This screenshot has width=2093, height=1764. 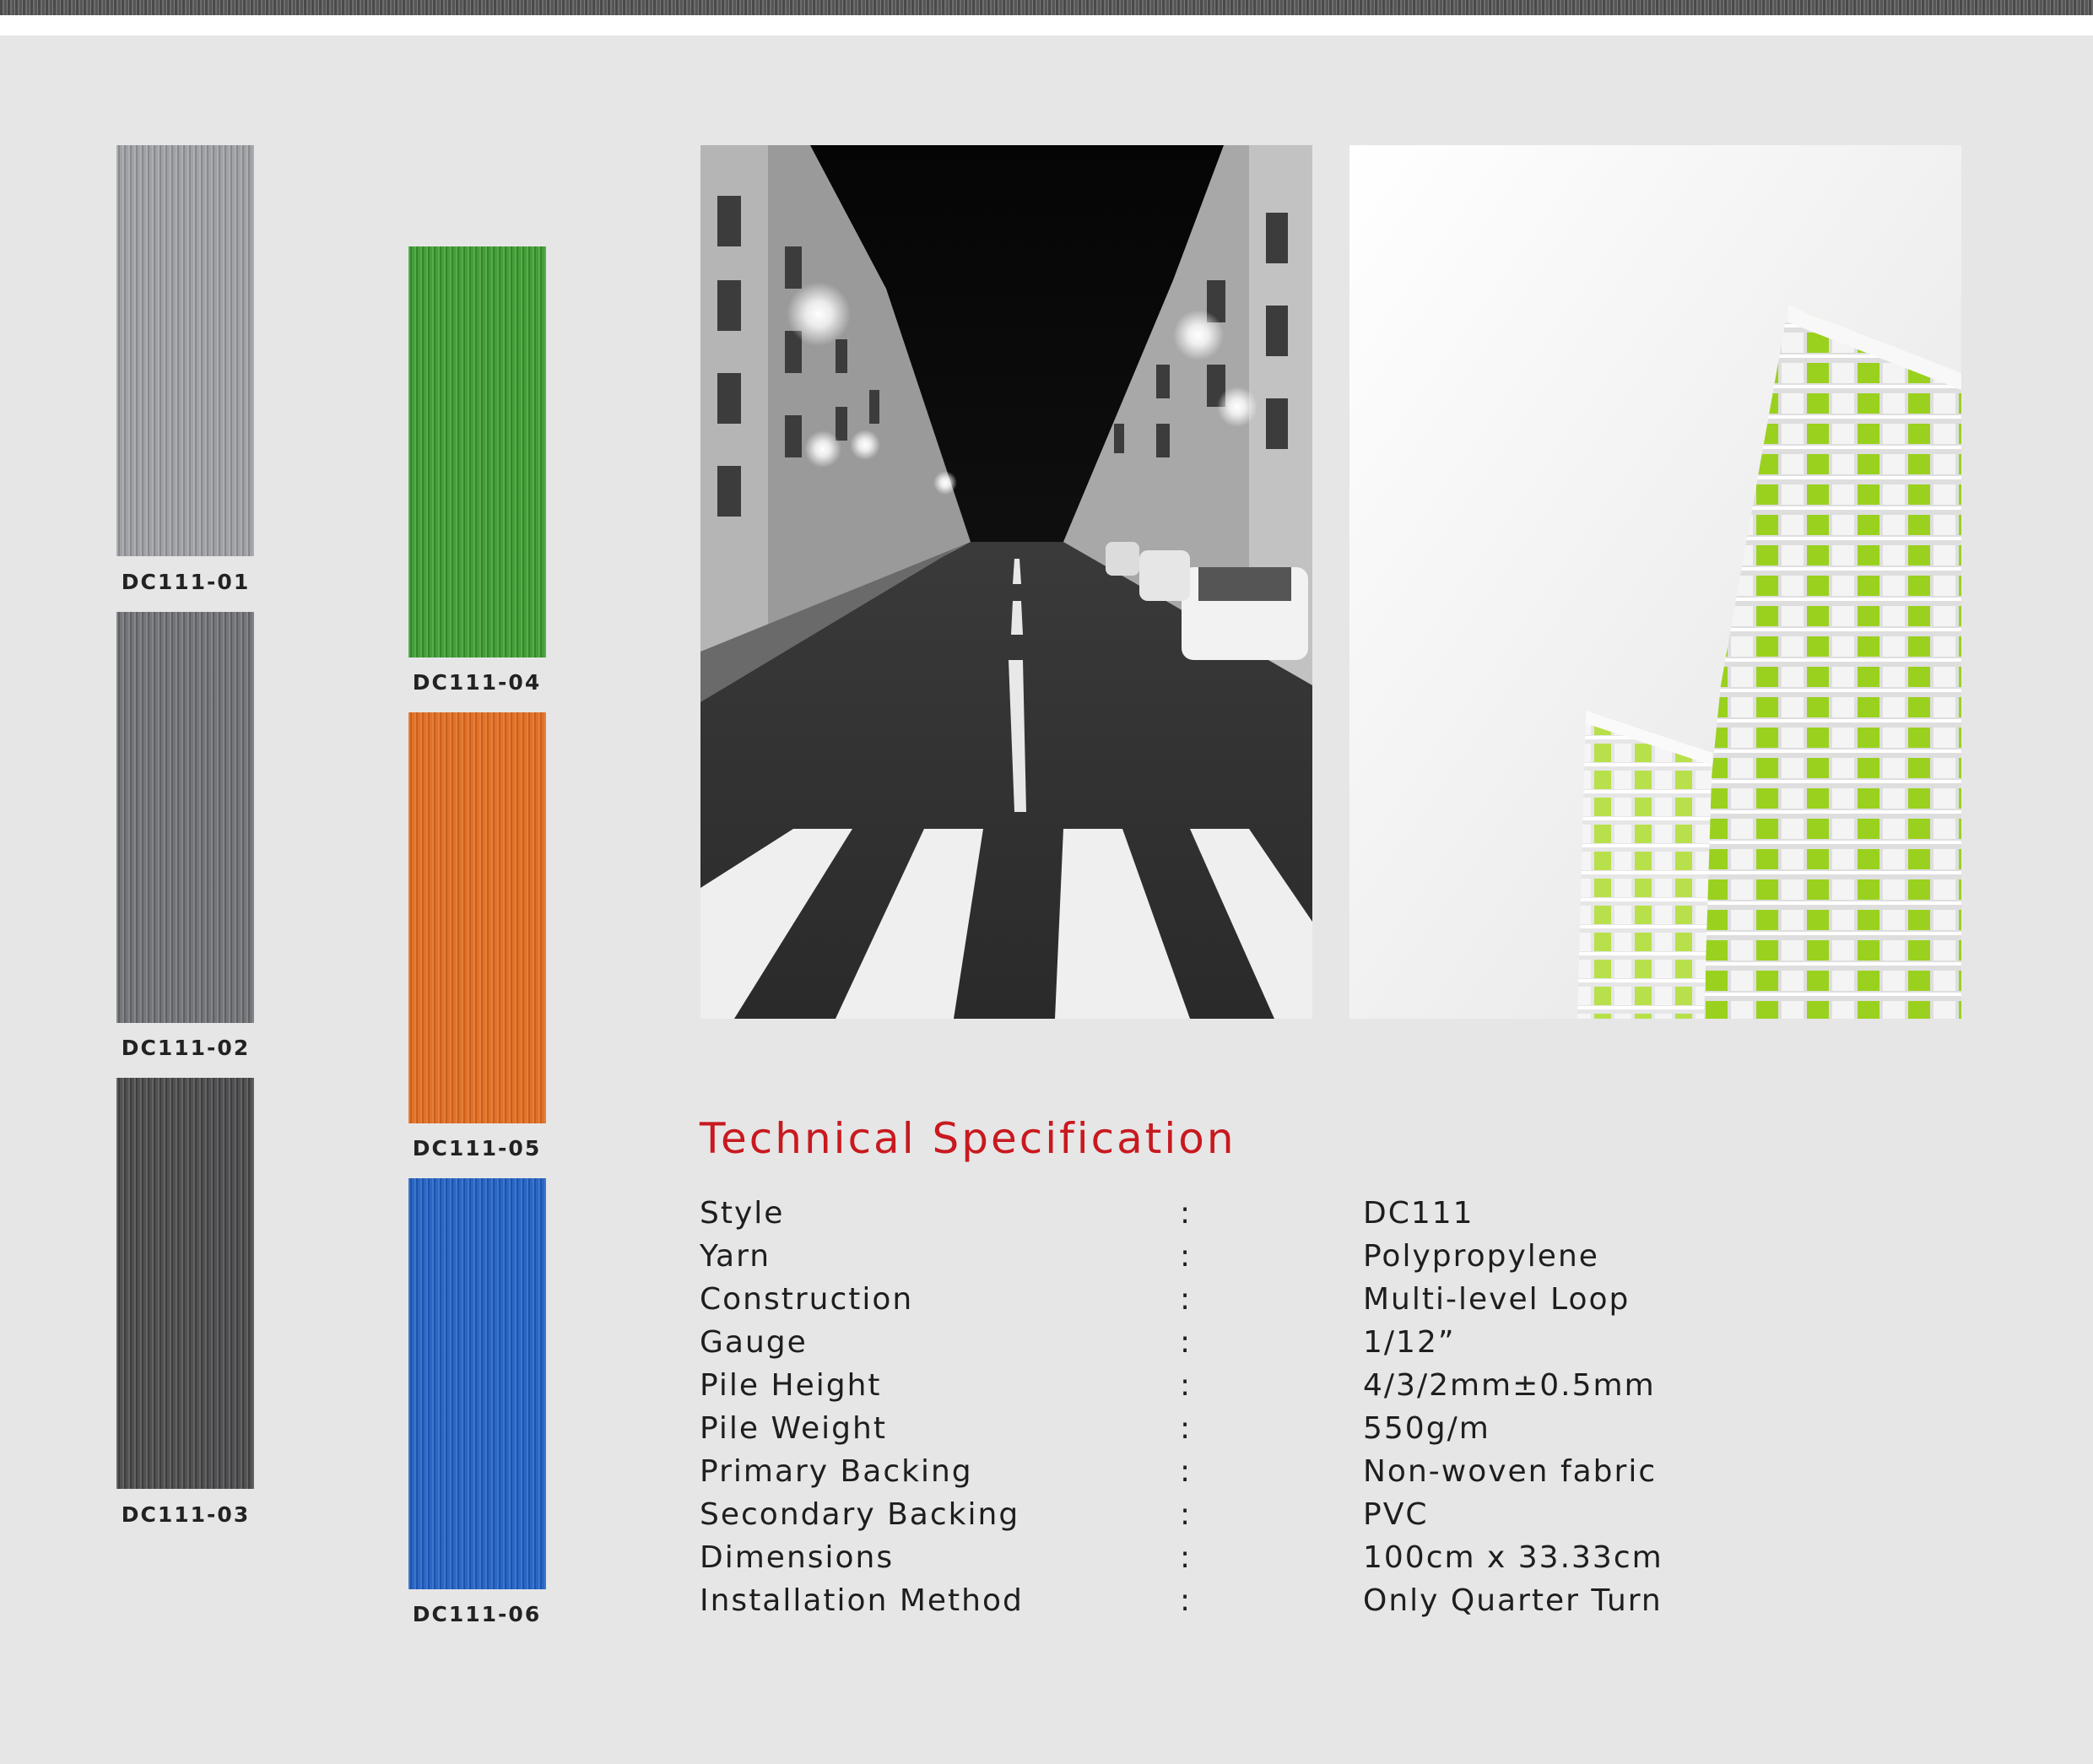 I want to click on spec-label: Gauge, so click(x=754, y=1342).